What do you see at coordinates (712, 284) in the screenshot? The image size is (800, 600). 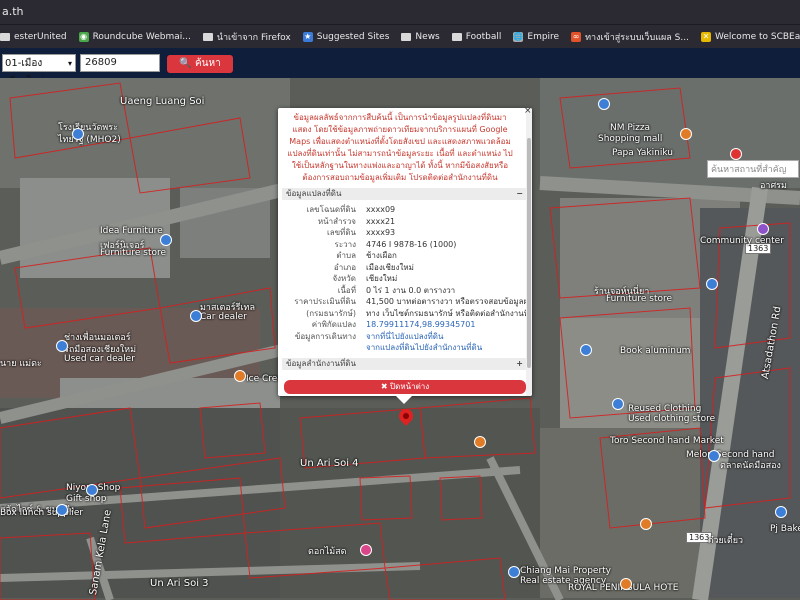 I see `furniture-store-marker-icon` at bounding box center [712, 284].